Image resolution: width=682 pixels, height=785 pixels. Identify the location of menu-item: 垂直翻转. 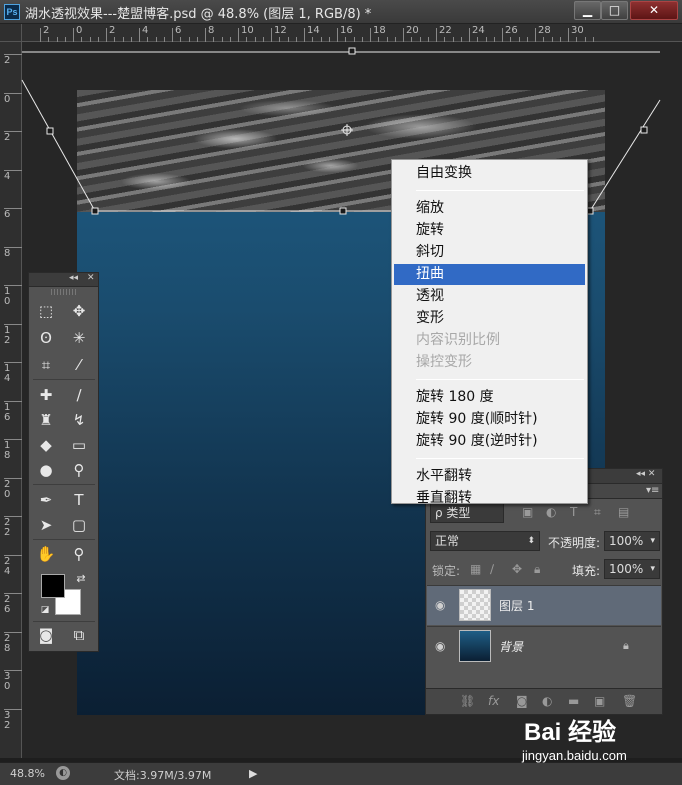
(489, 498).